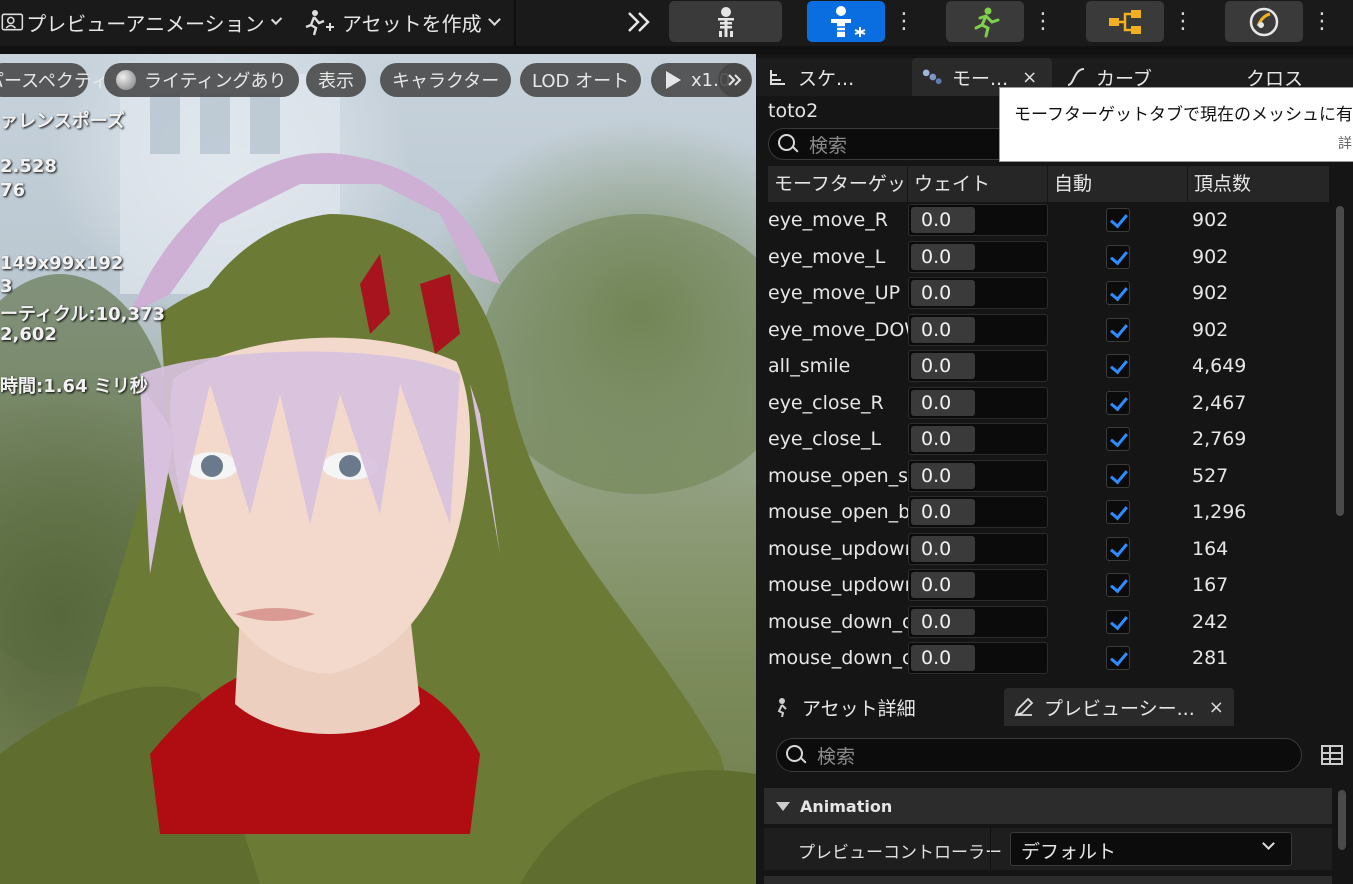 Image resolution: width=1353 pixels, height=884 pixels. What do you see at coordinates (846, 21) in the screenshot?
I see `mesh-mode-button` at bounding box center [846, 21].